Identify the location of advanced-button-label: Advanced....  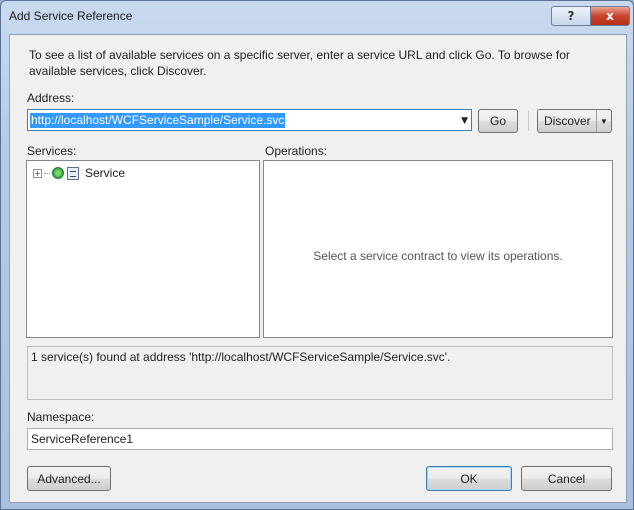
(69, 478).